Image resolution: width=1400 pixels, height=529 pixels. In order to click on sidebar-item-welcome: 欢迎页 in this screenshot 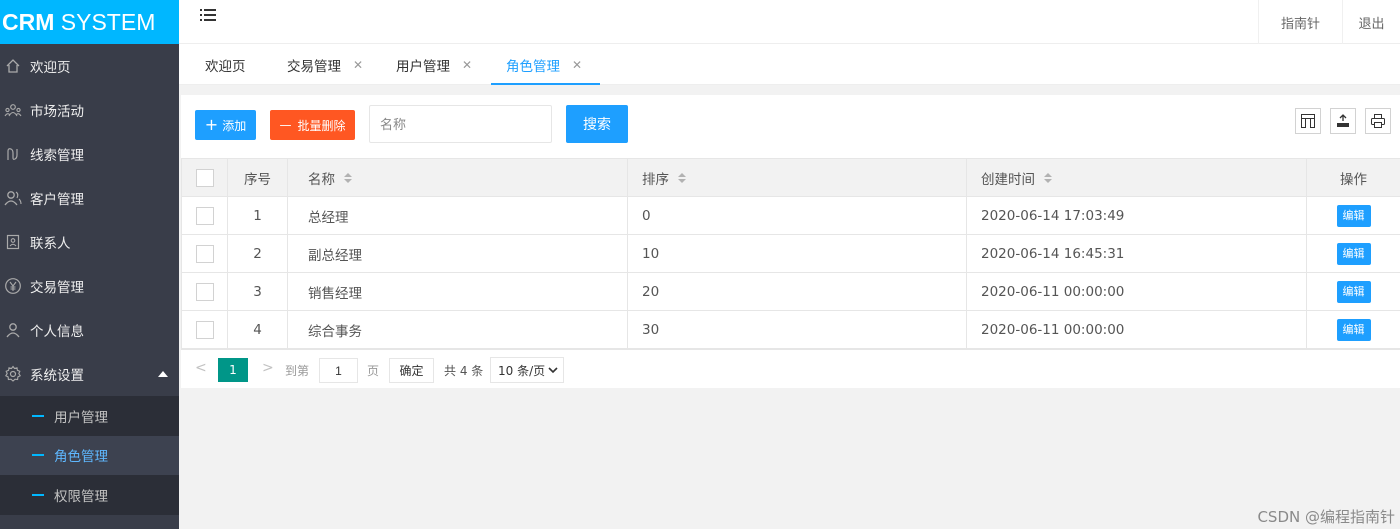, I will do `click(89, 66)`.